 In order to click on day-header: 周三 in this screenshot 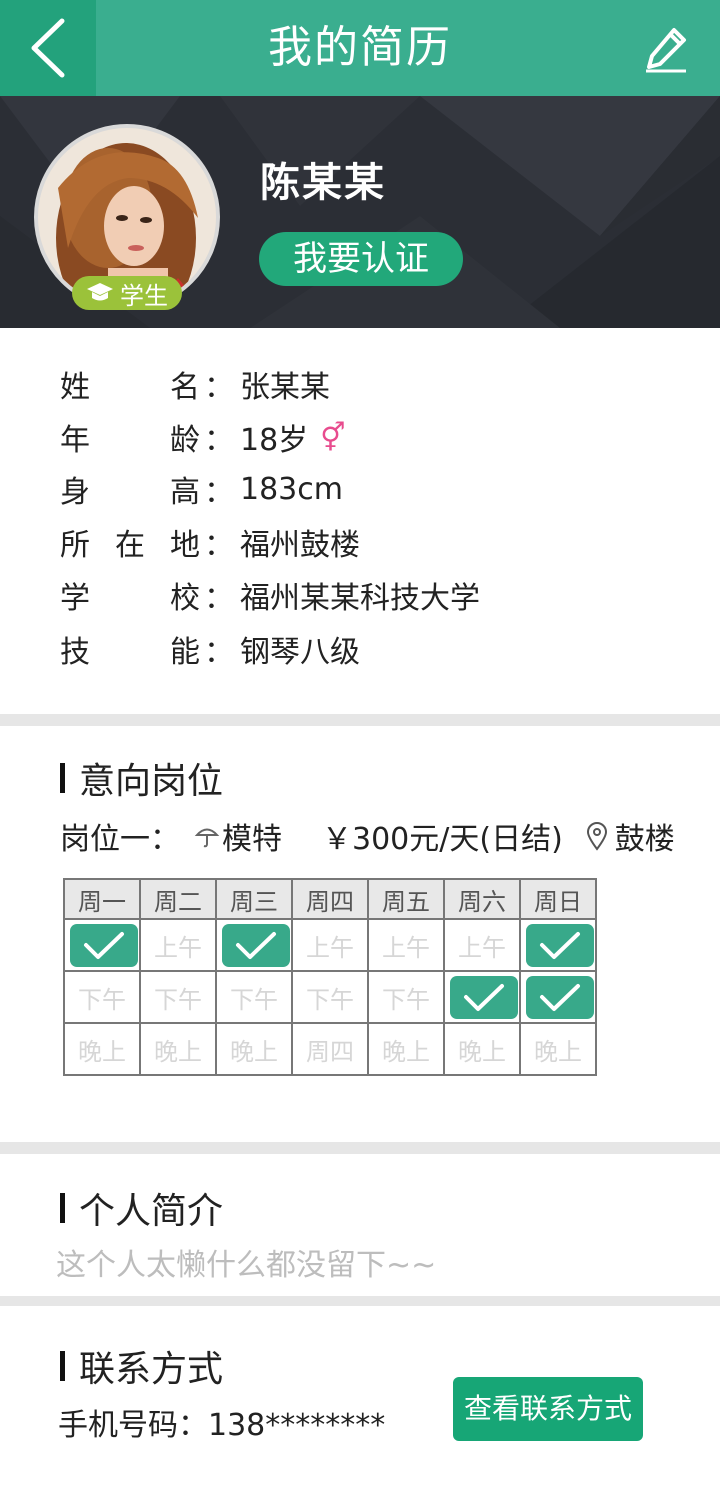, I will do `click(254, 899)`.